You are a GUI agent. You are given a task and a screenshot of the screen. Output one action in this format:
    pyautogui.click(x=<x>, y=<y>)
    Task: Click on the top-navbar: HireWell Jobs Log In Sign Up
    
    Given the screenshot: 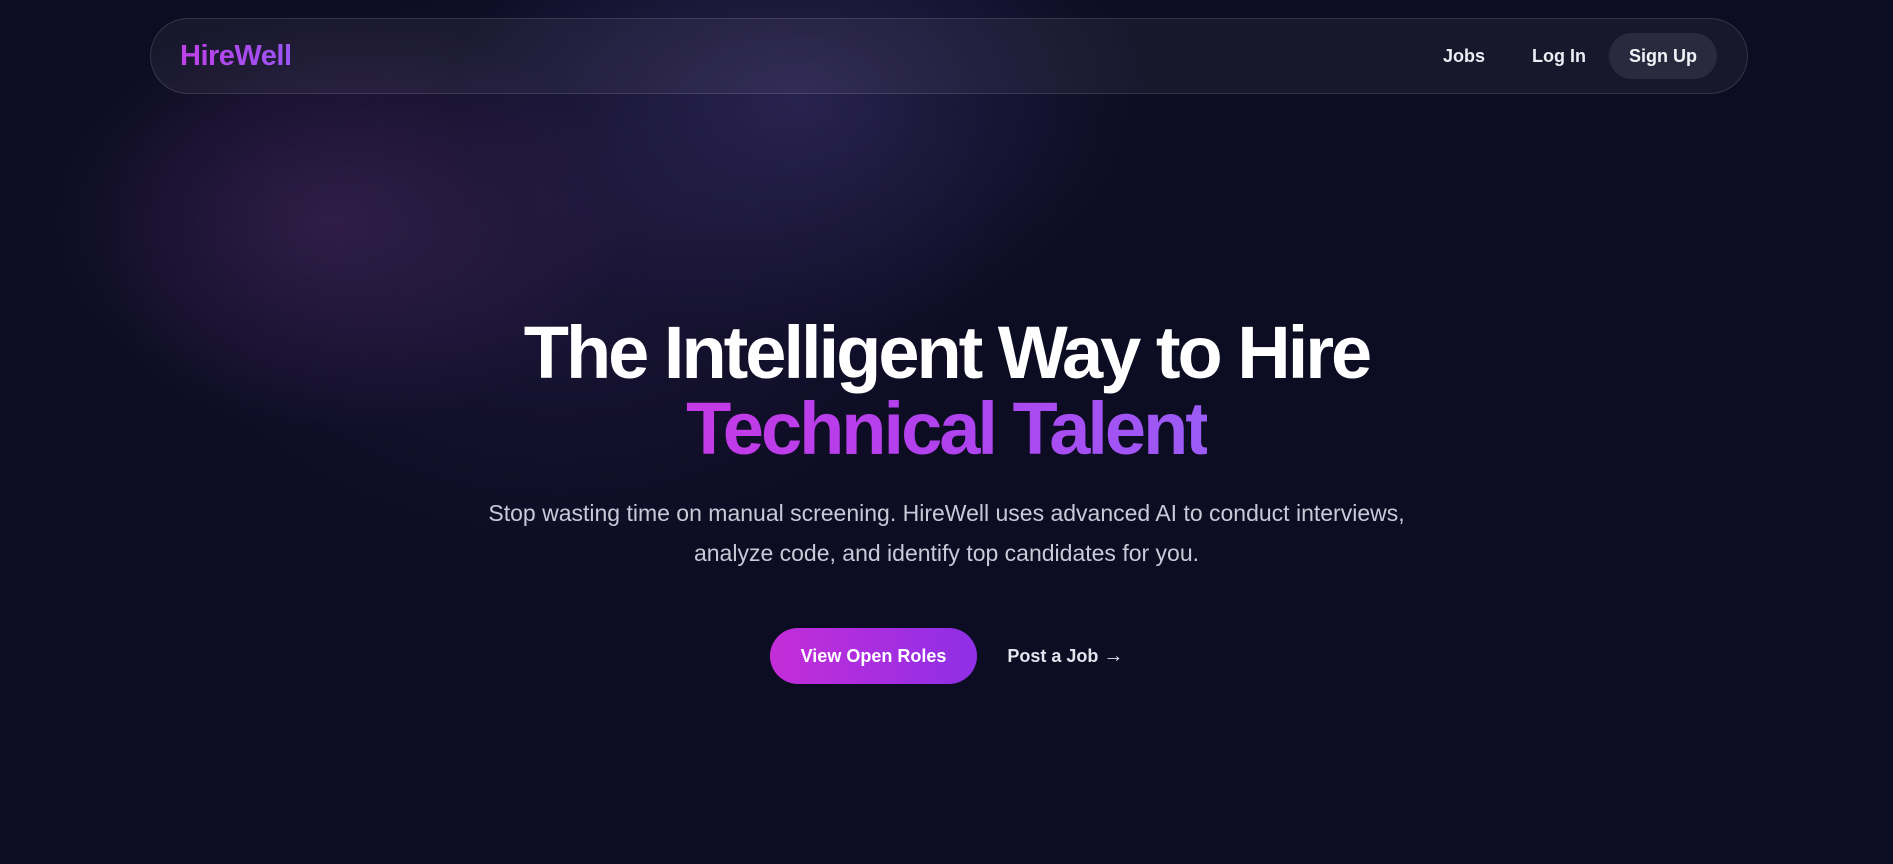 What is the action you would take?
    pyautogui.click(x=949, y=56)
    